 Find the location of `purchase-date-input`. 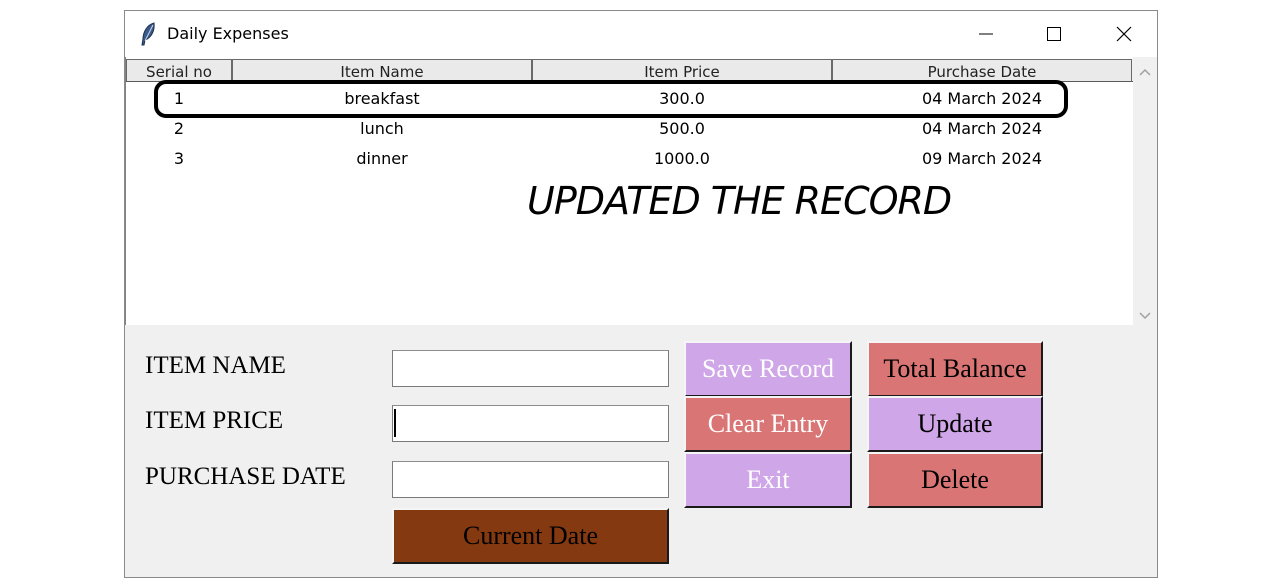

purchase-date-input is located at coordinates (530, 479).